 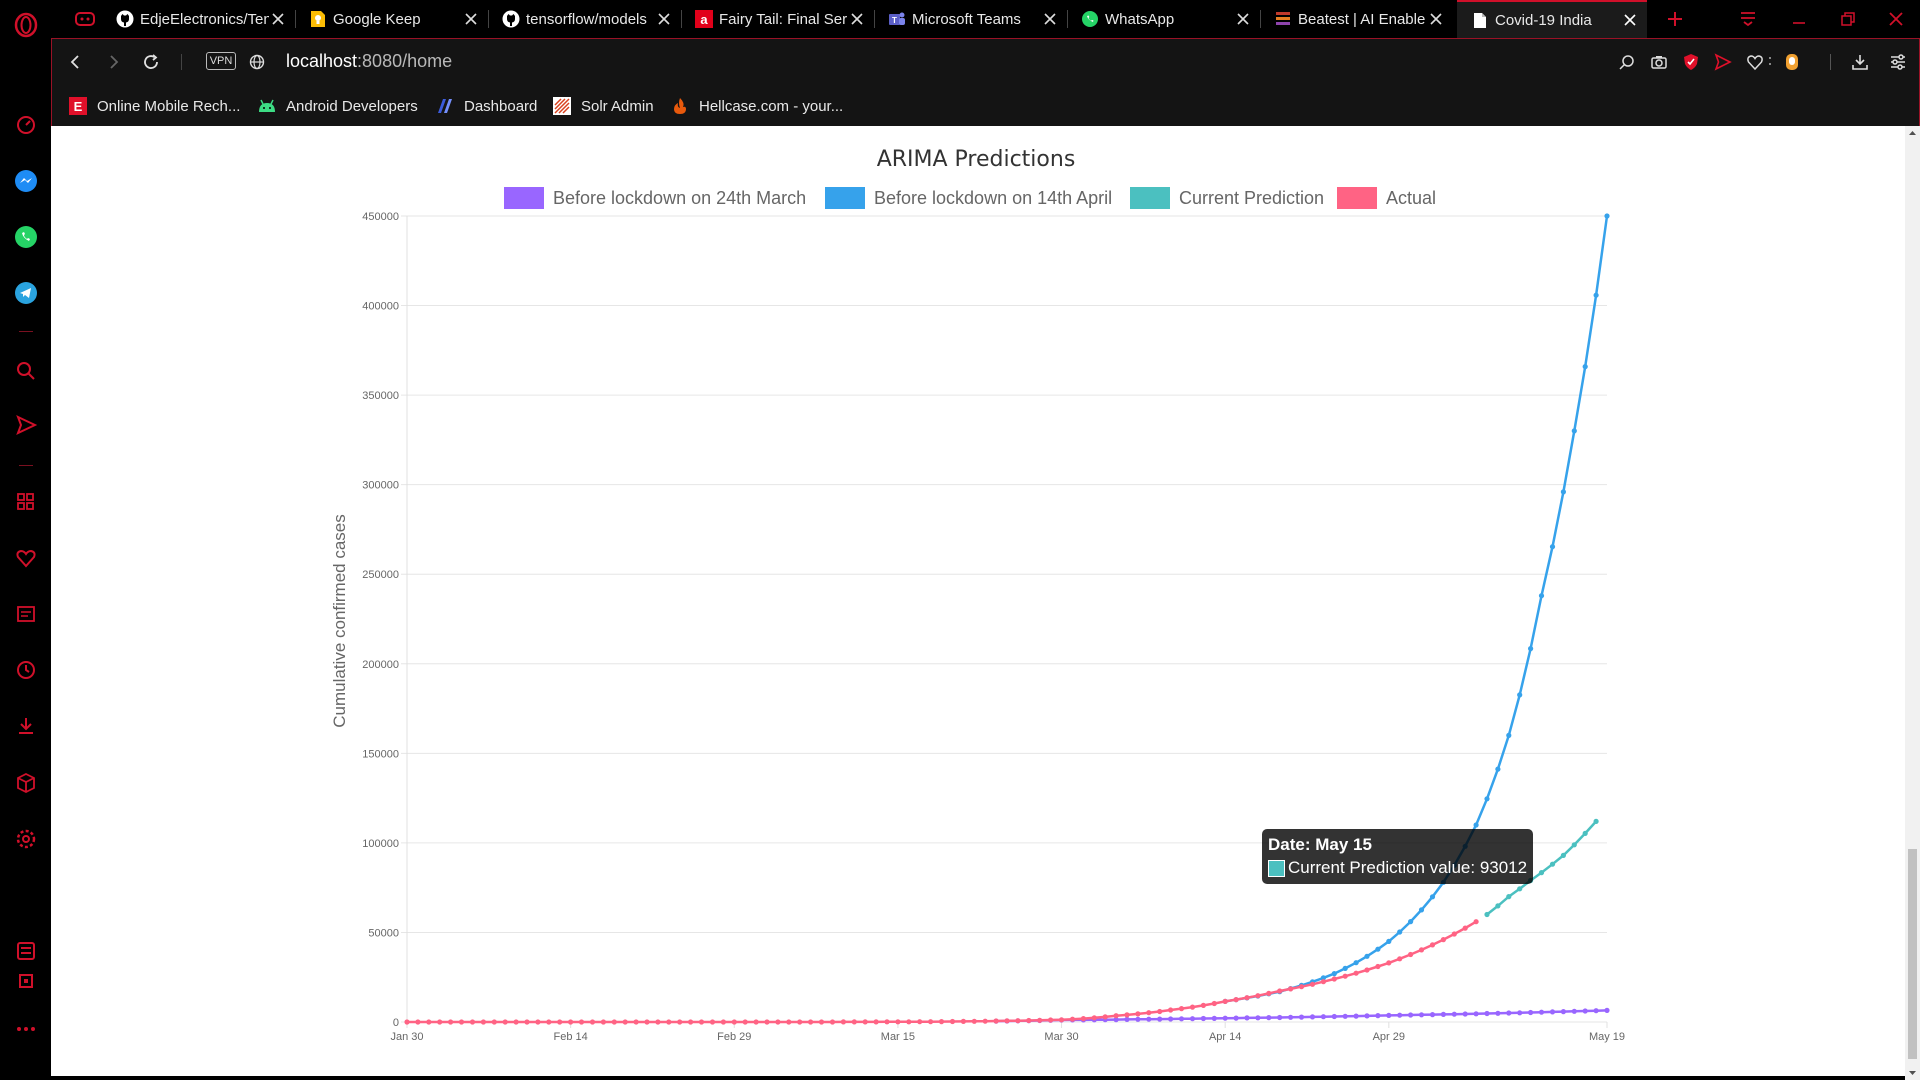 What do you see at coordinates (1411, 198) in the screenshot?
I see `legend-label: Actual` at bounding box center [1411, 198].